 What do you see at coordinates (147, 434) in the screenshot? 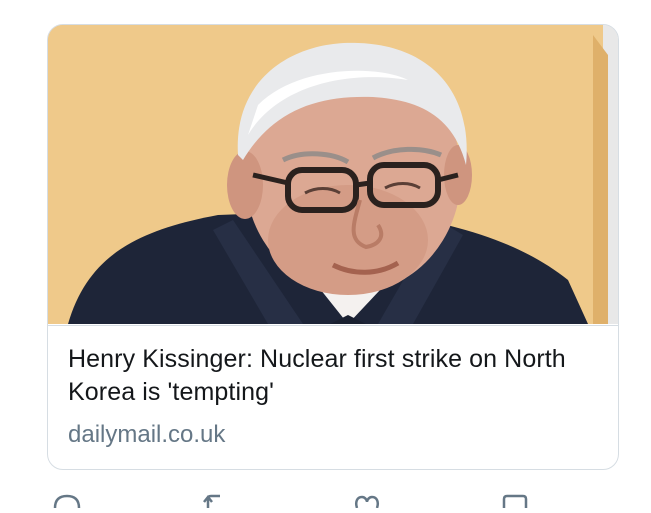
I see `article-domain: dailymail.co.uk` at bounding box center [147, 434].